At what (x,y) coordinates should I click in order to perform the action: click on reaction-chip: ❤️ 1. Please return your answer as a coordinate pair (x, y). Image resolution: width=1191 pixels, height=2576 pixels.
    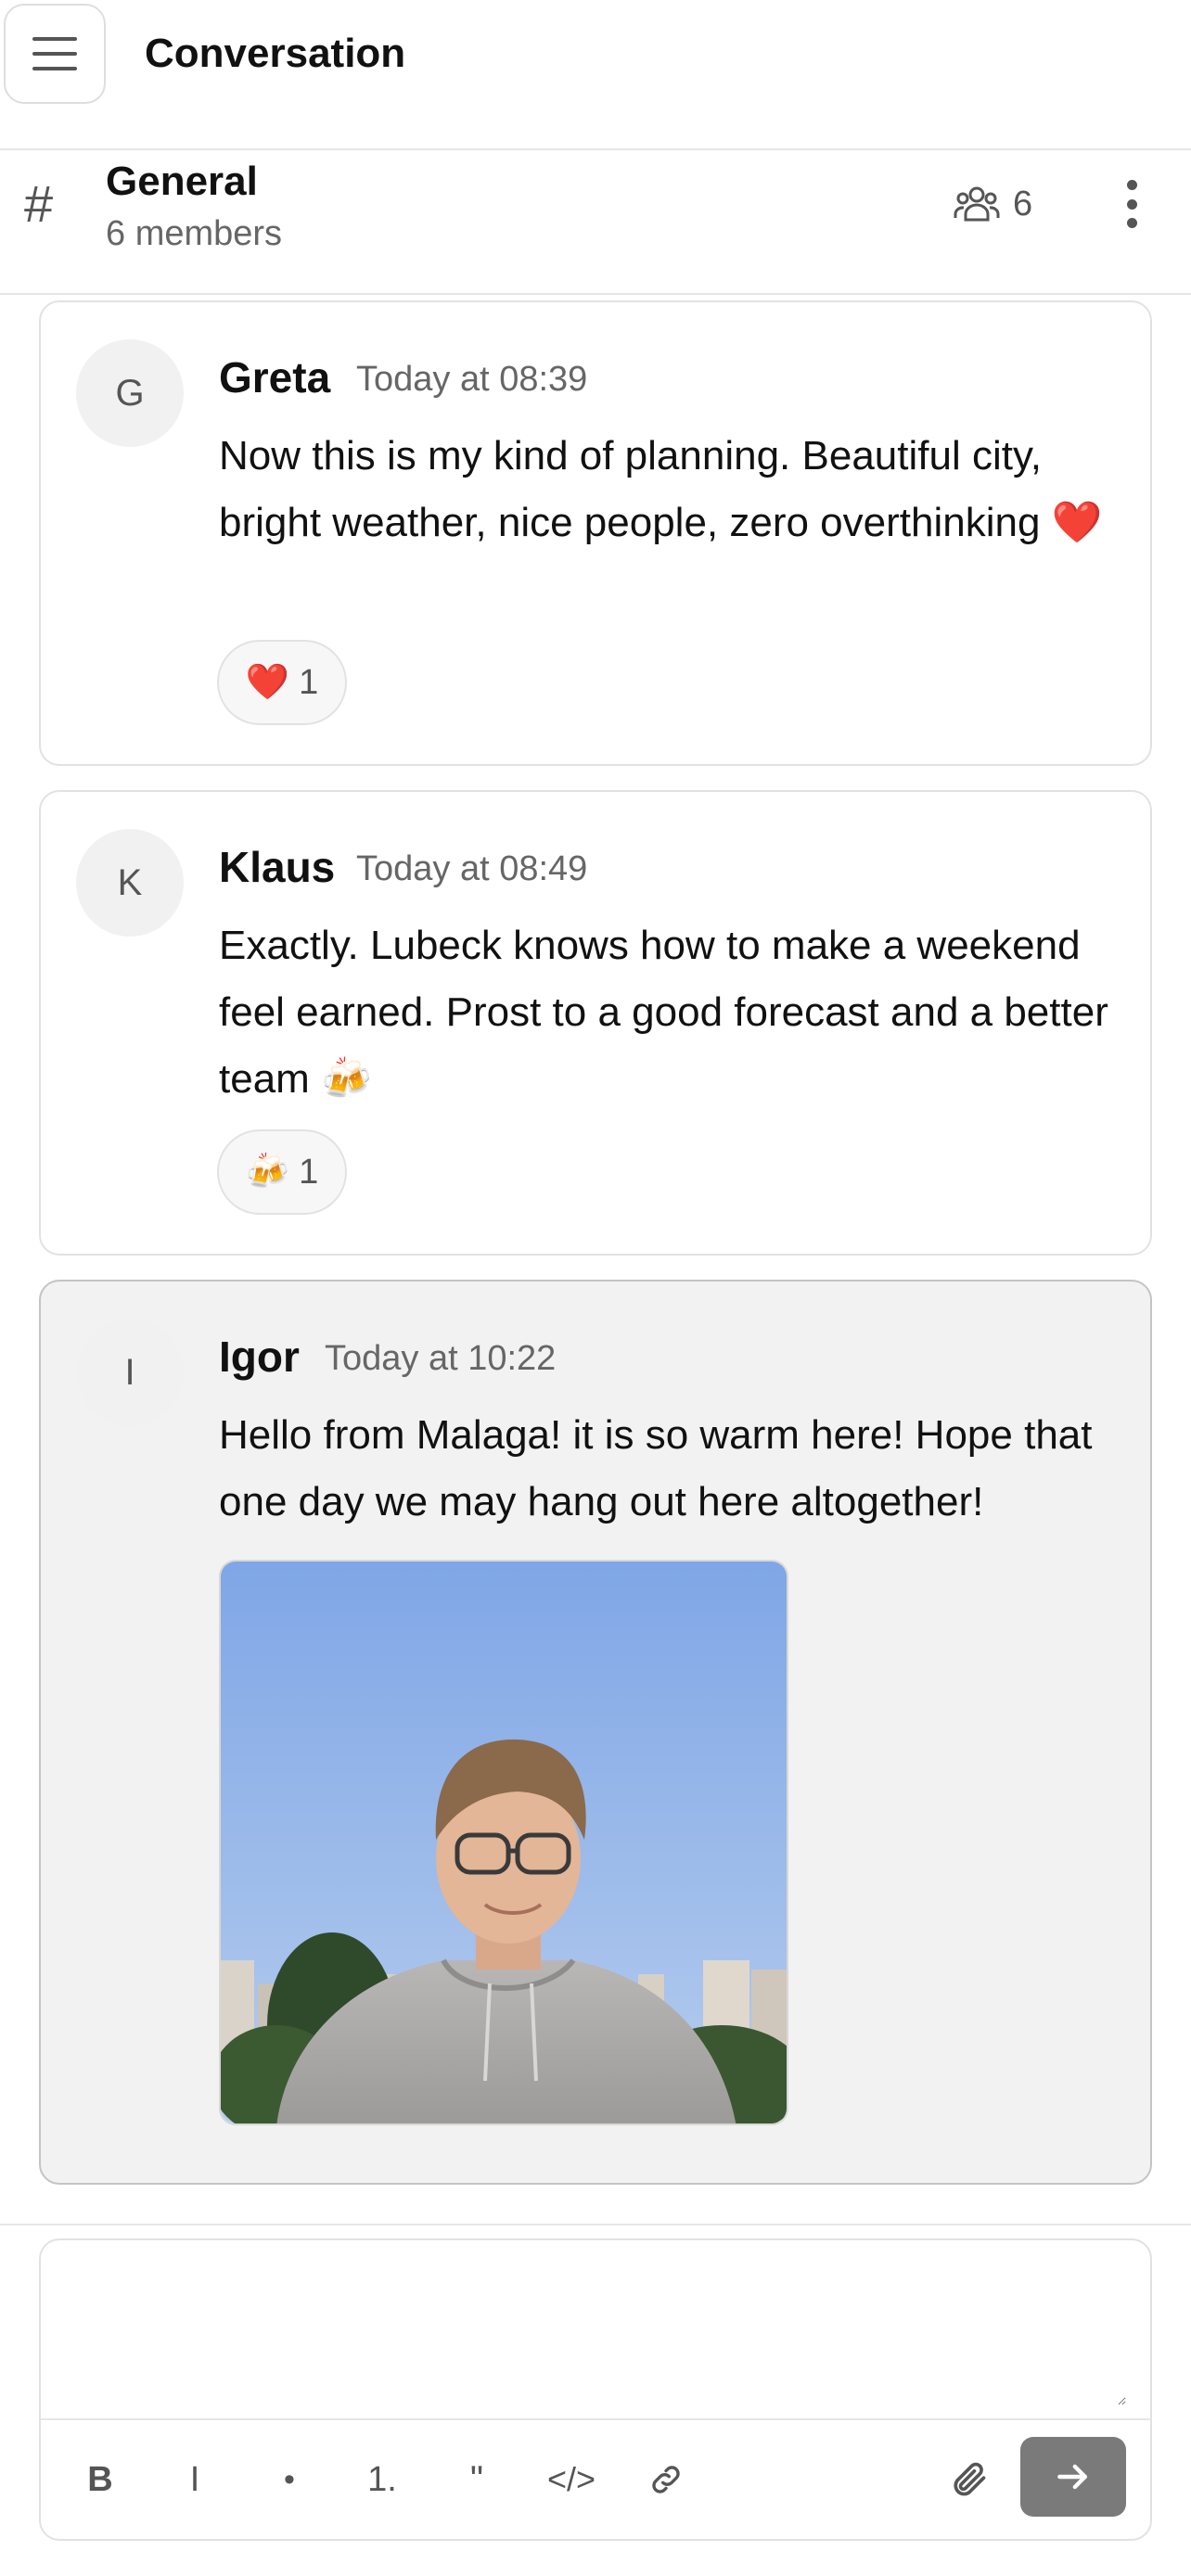
    Looking at the image, I should click on (282, 682).